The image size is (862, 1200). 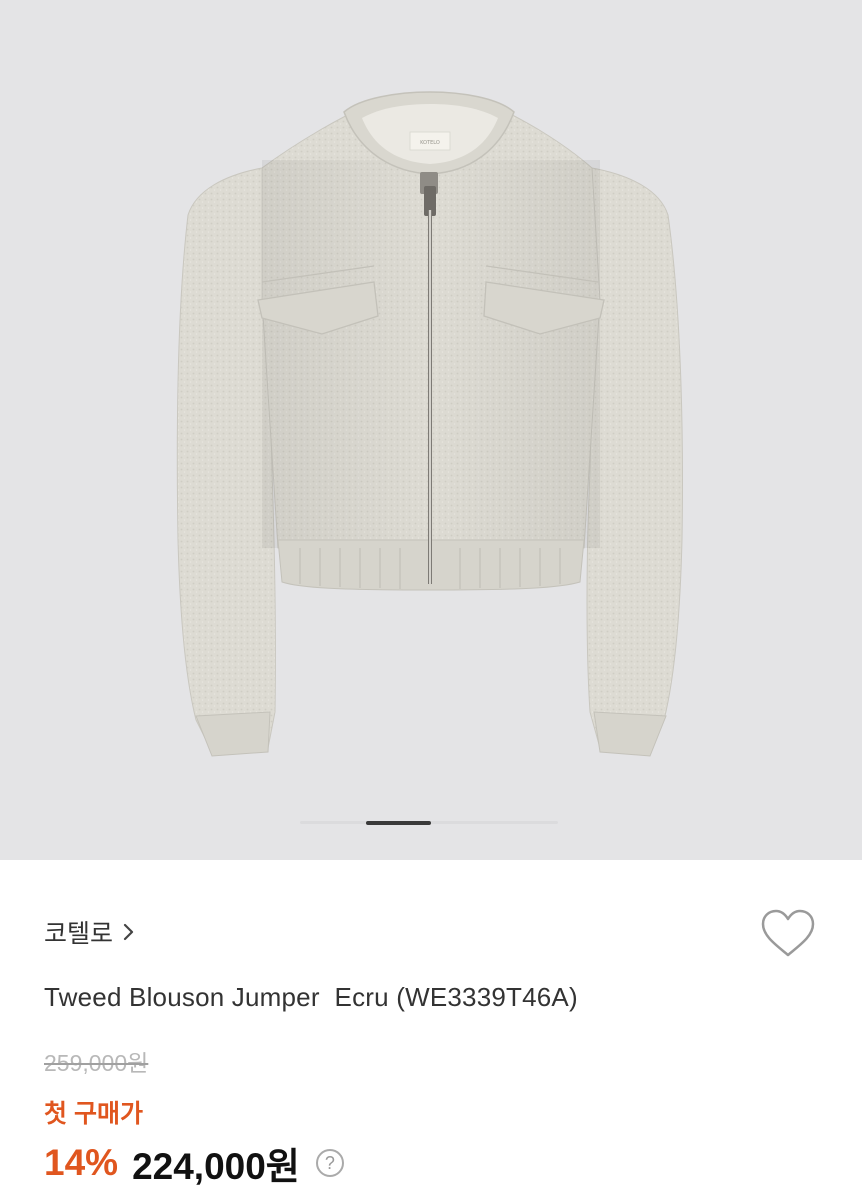 I want to click on product-title: Tweed Blouson Jumper Ecru (WE3339T46A), so click(x=311, y=997).